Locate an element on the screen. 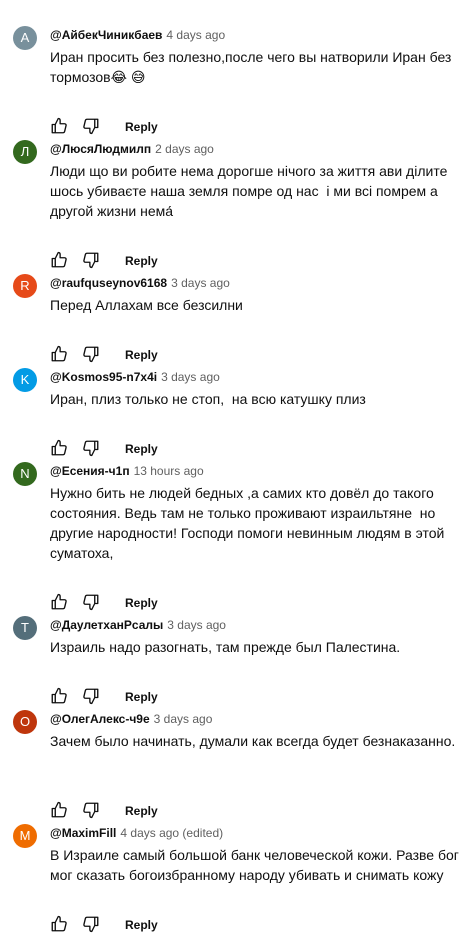 Image resolution: width=471 pixels, height=939 pixels. comment-author: @MaximFill is located at coordinates (83, 833).